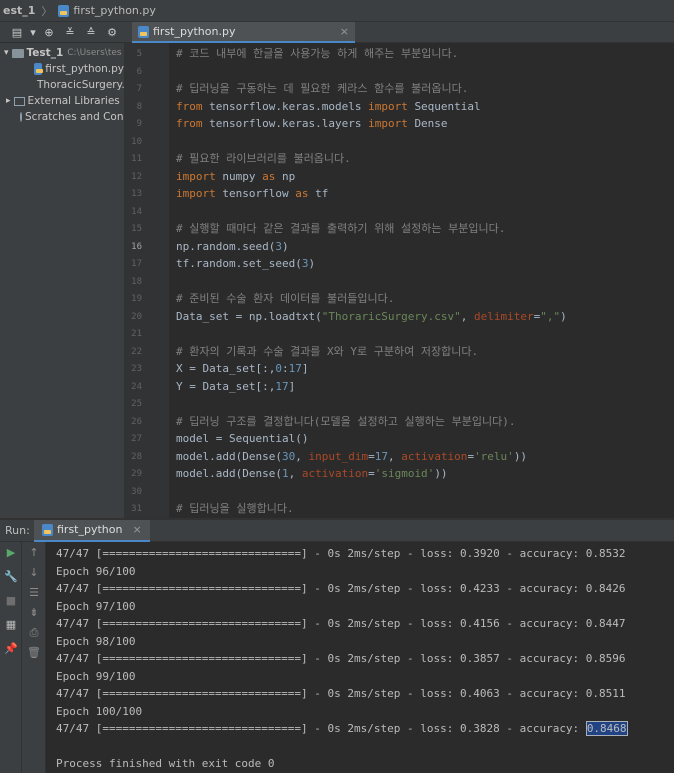 The image size is (674, 773). What do you see at coordinates (11, 624) in the screenshot?
I see `layout-icon: ▦` at bounding box center [11, 624].